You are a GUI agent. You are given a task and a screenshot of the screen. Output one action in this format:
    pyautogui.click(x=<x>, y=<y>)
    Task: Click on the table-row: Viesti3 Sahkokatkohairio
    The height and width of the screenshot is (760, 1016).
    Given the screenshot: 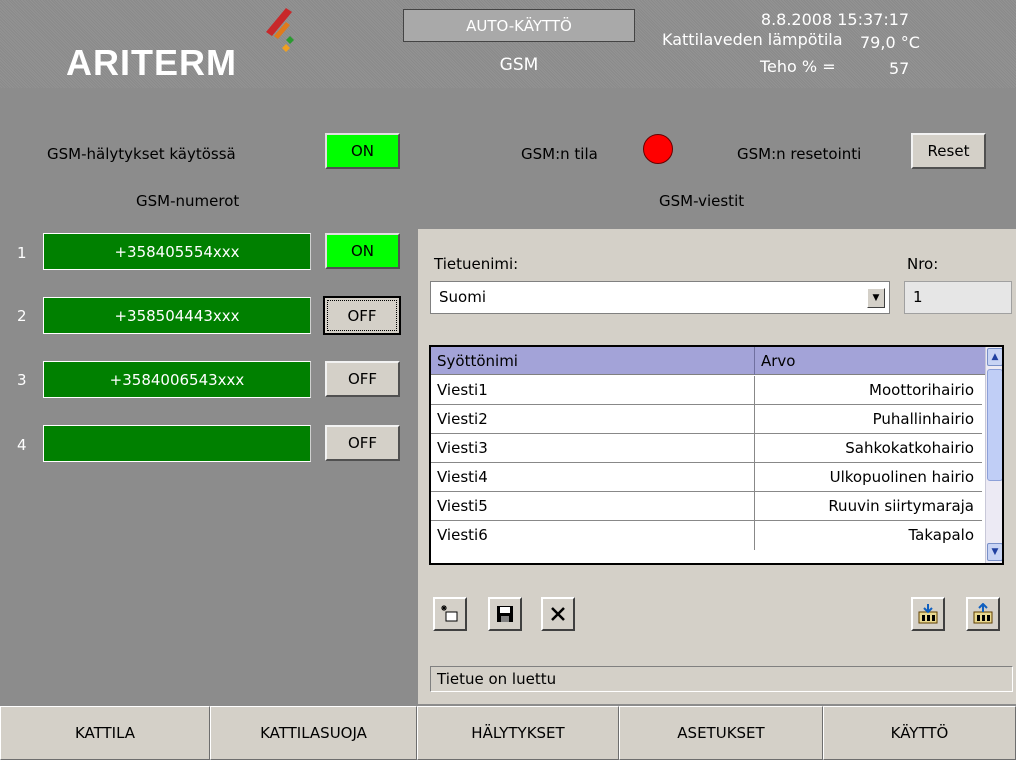 What is the action you would take?
    pyautogui.click(x=706, y=448)
    